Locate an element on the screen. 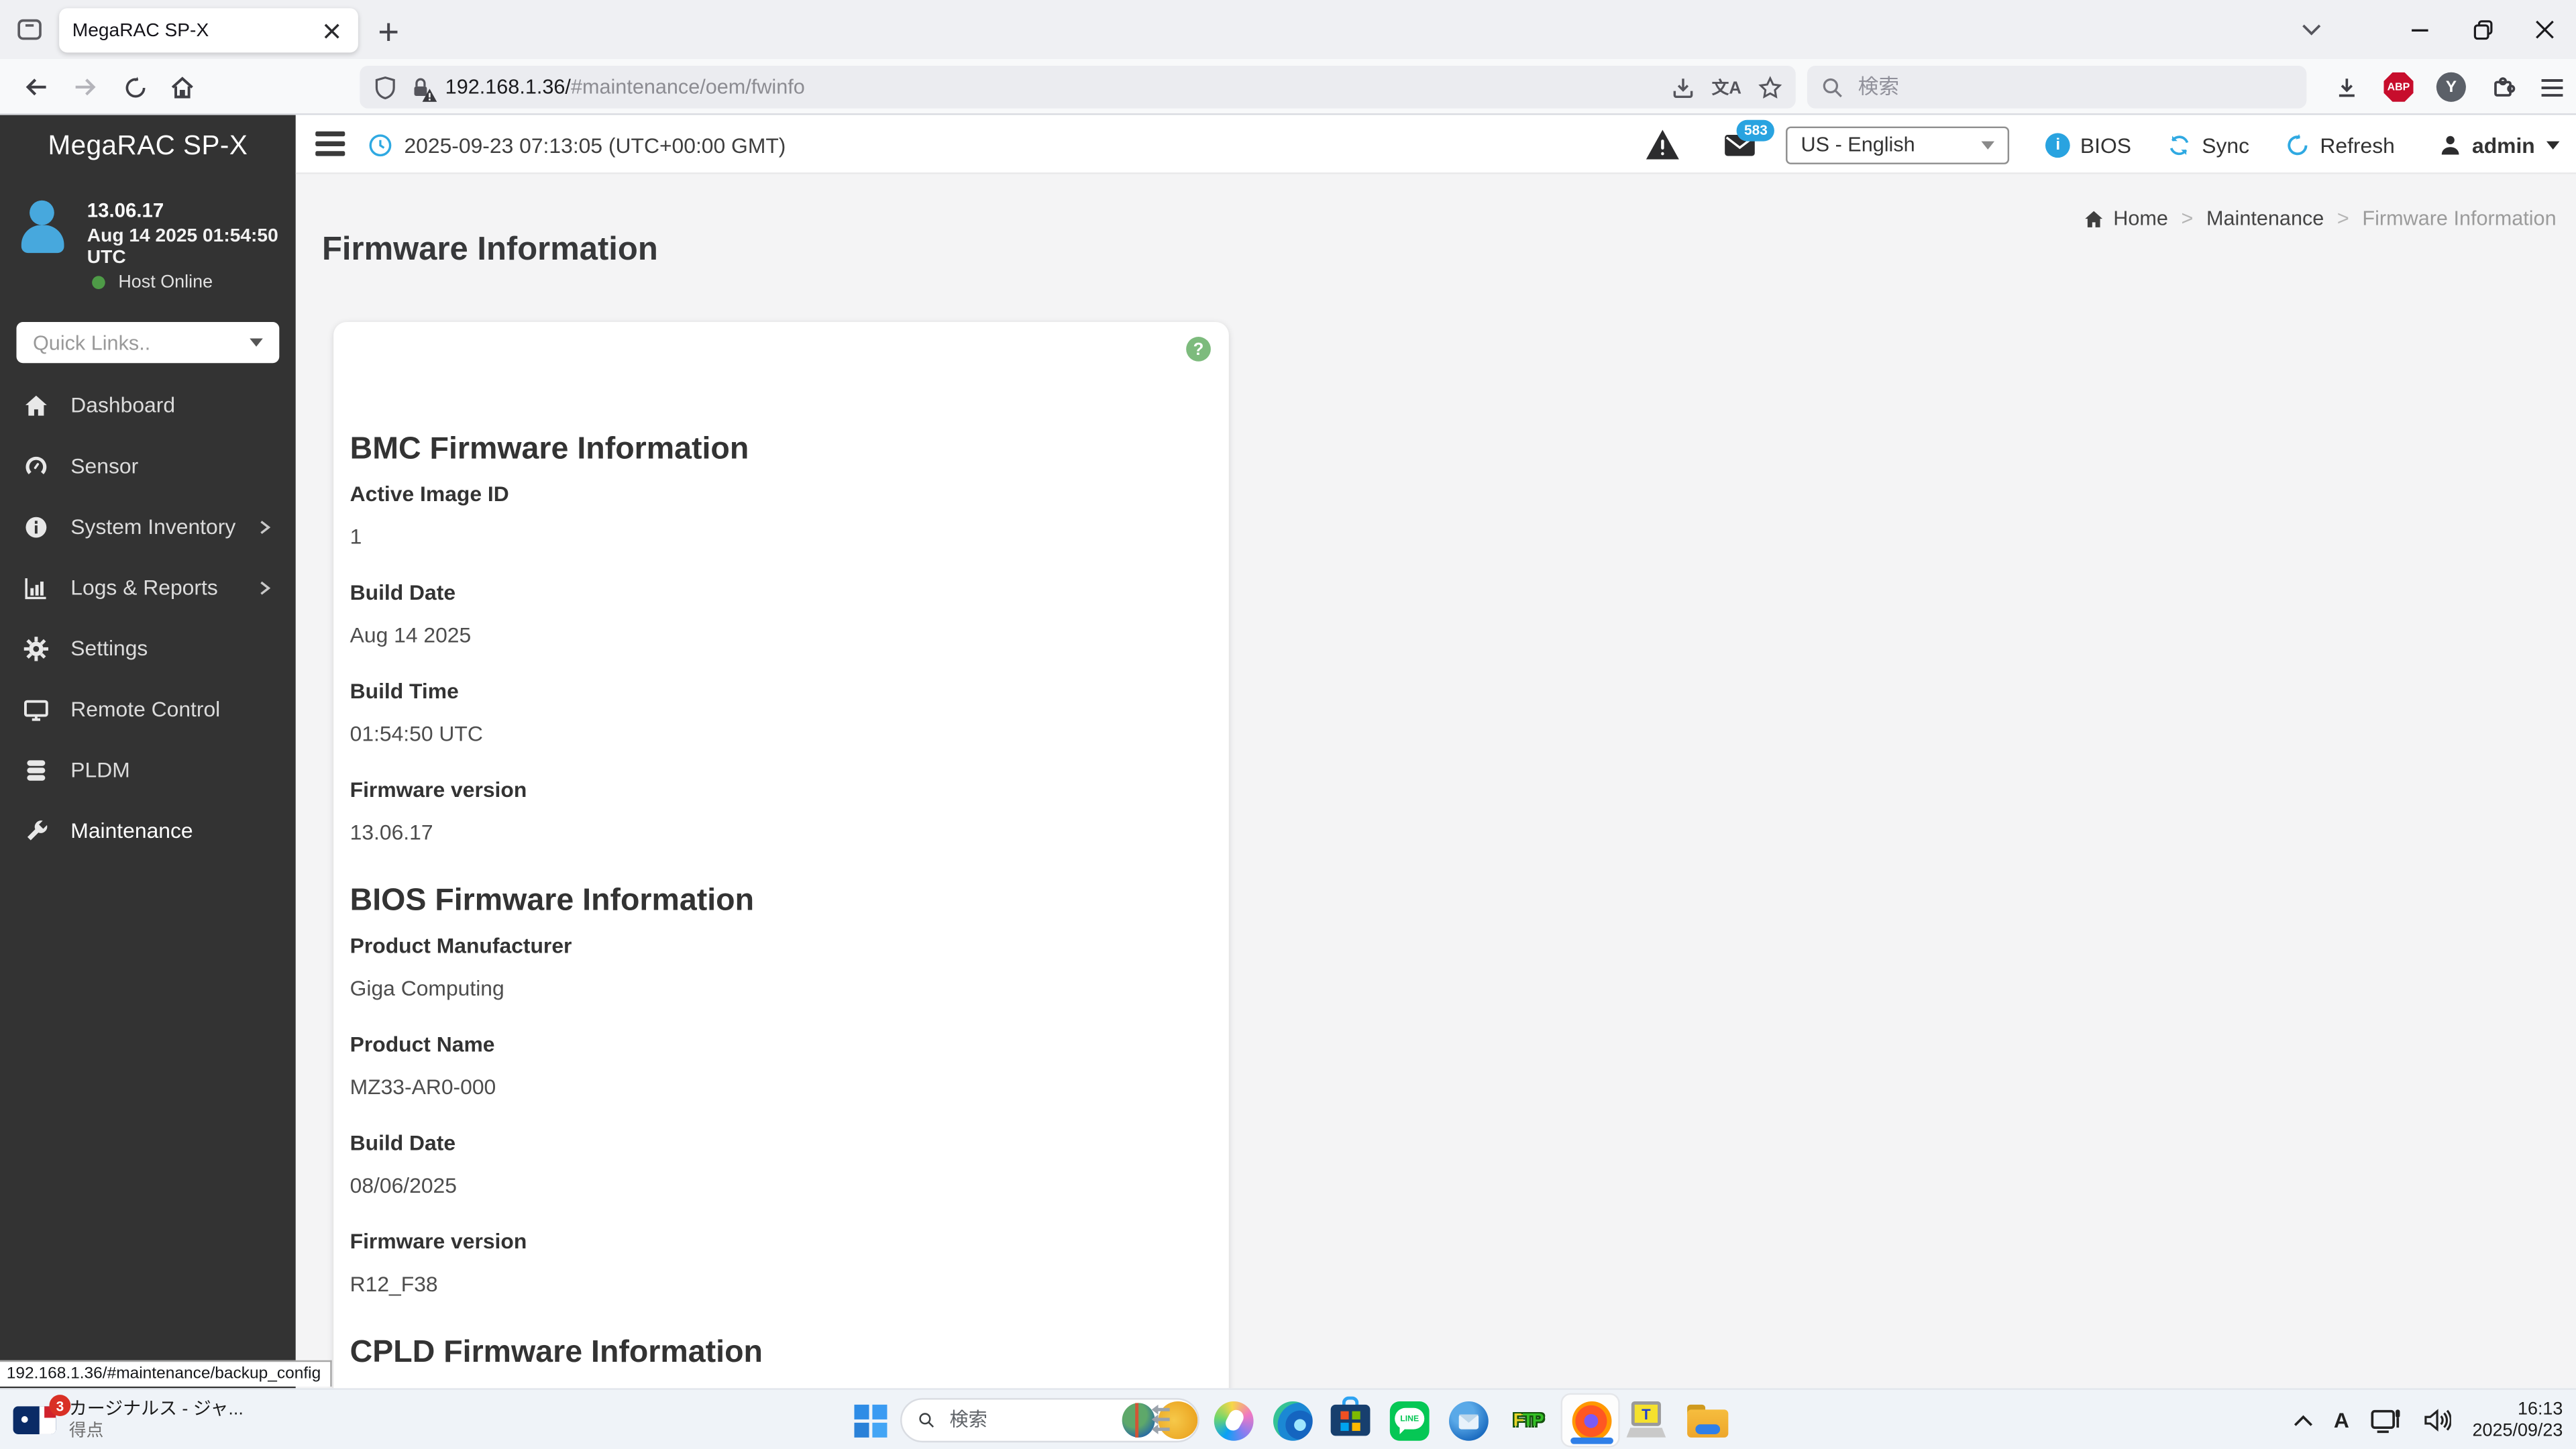 This screenshot has height=1449, width=2576. refresh-icon is located at coordinates (2298, 144).